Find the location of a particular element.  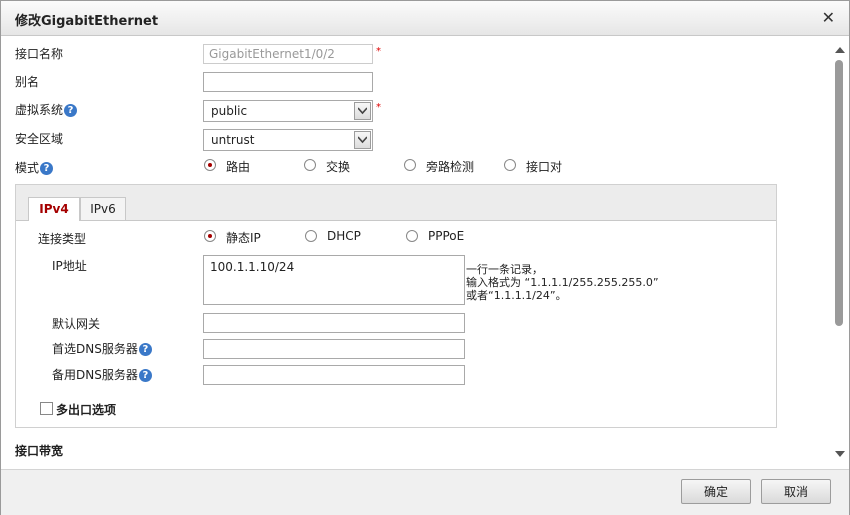

conn-radio-dhcp is located at coordinates (311, 236).